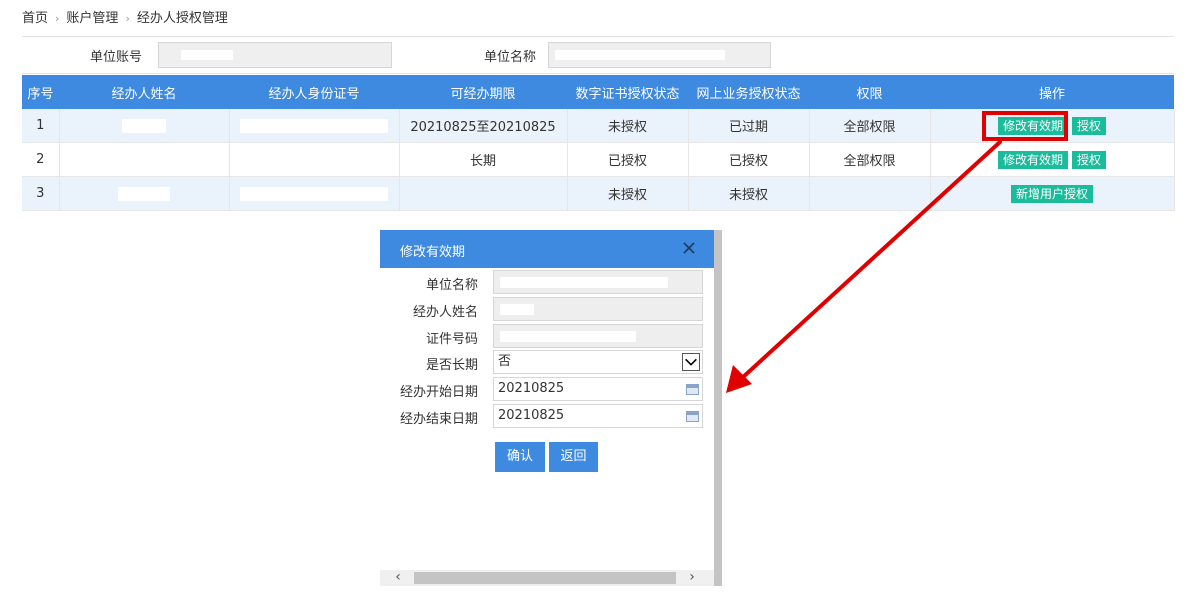 The image size is (1200, 606). What do you see at coordinates (505, 361) in the screenshot?
I see `long-term-value: 否` at bounding box center [505, 361].